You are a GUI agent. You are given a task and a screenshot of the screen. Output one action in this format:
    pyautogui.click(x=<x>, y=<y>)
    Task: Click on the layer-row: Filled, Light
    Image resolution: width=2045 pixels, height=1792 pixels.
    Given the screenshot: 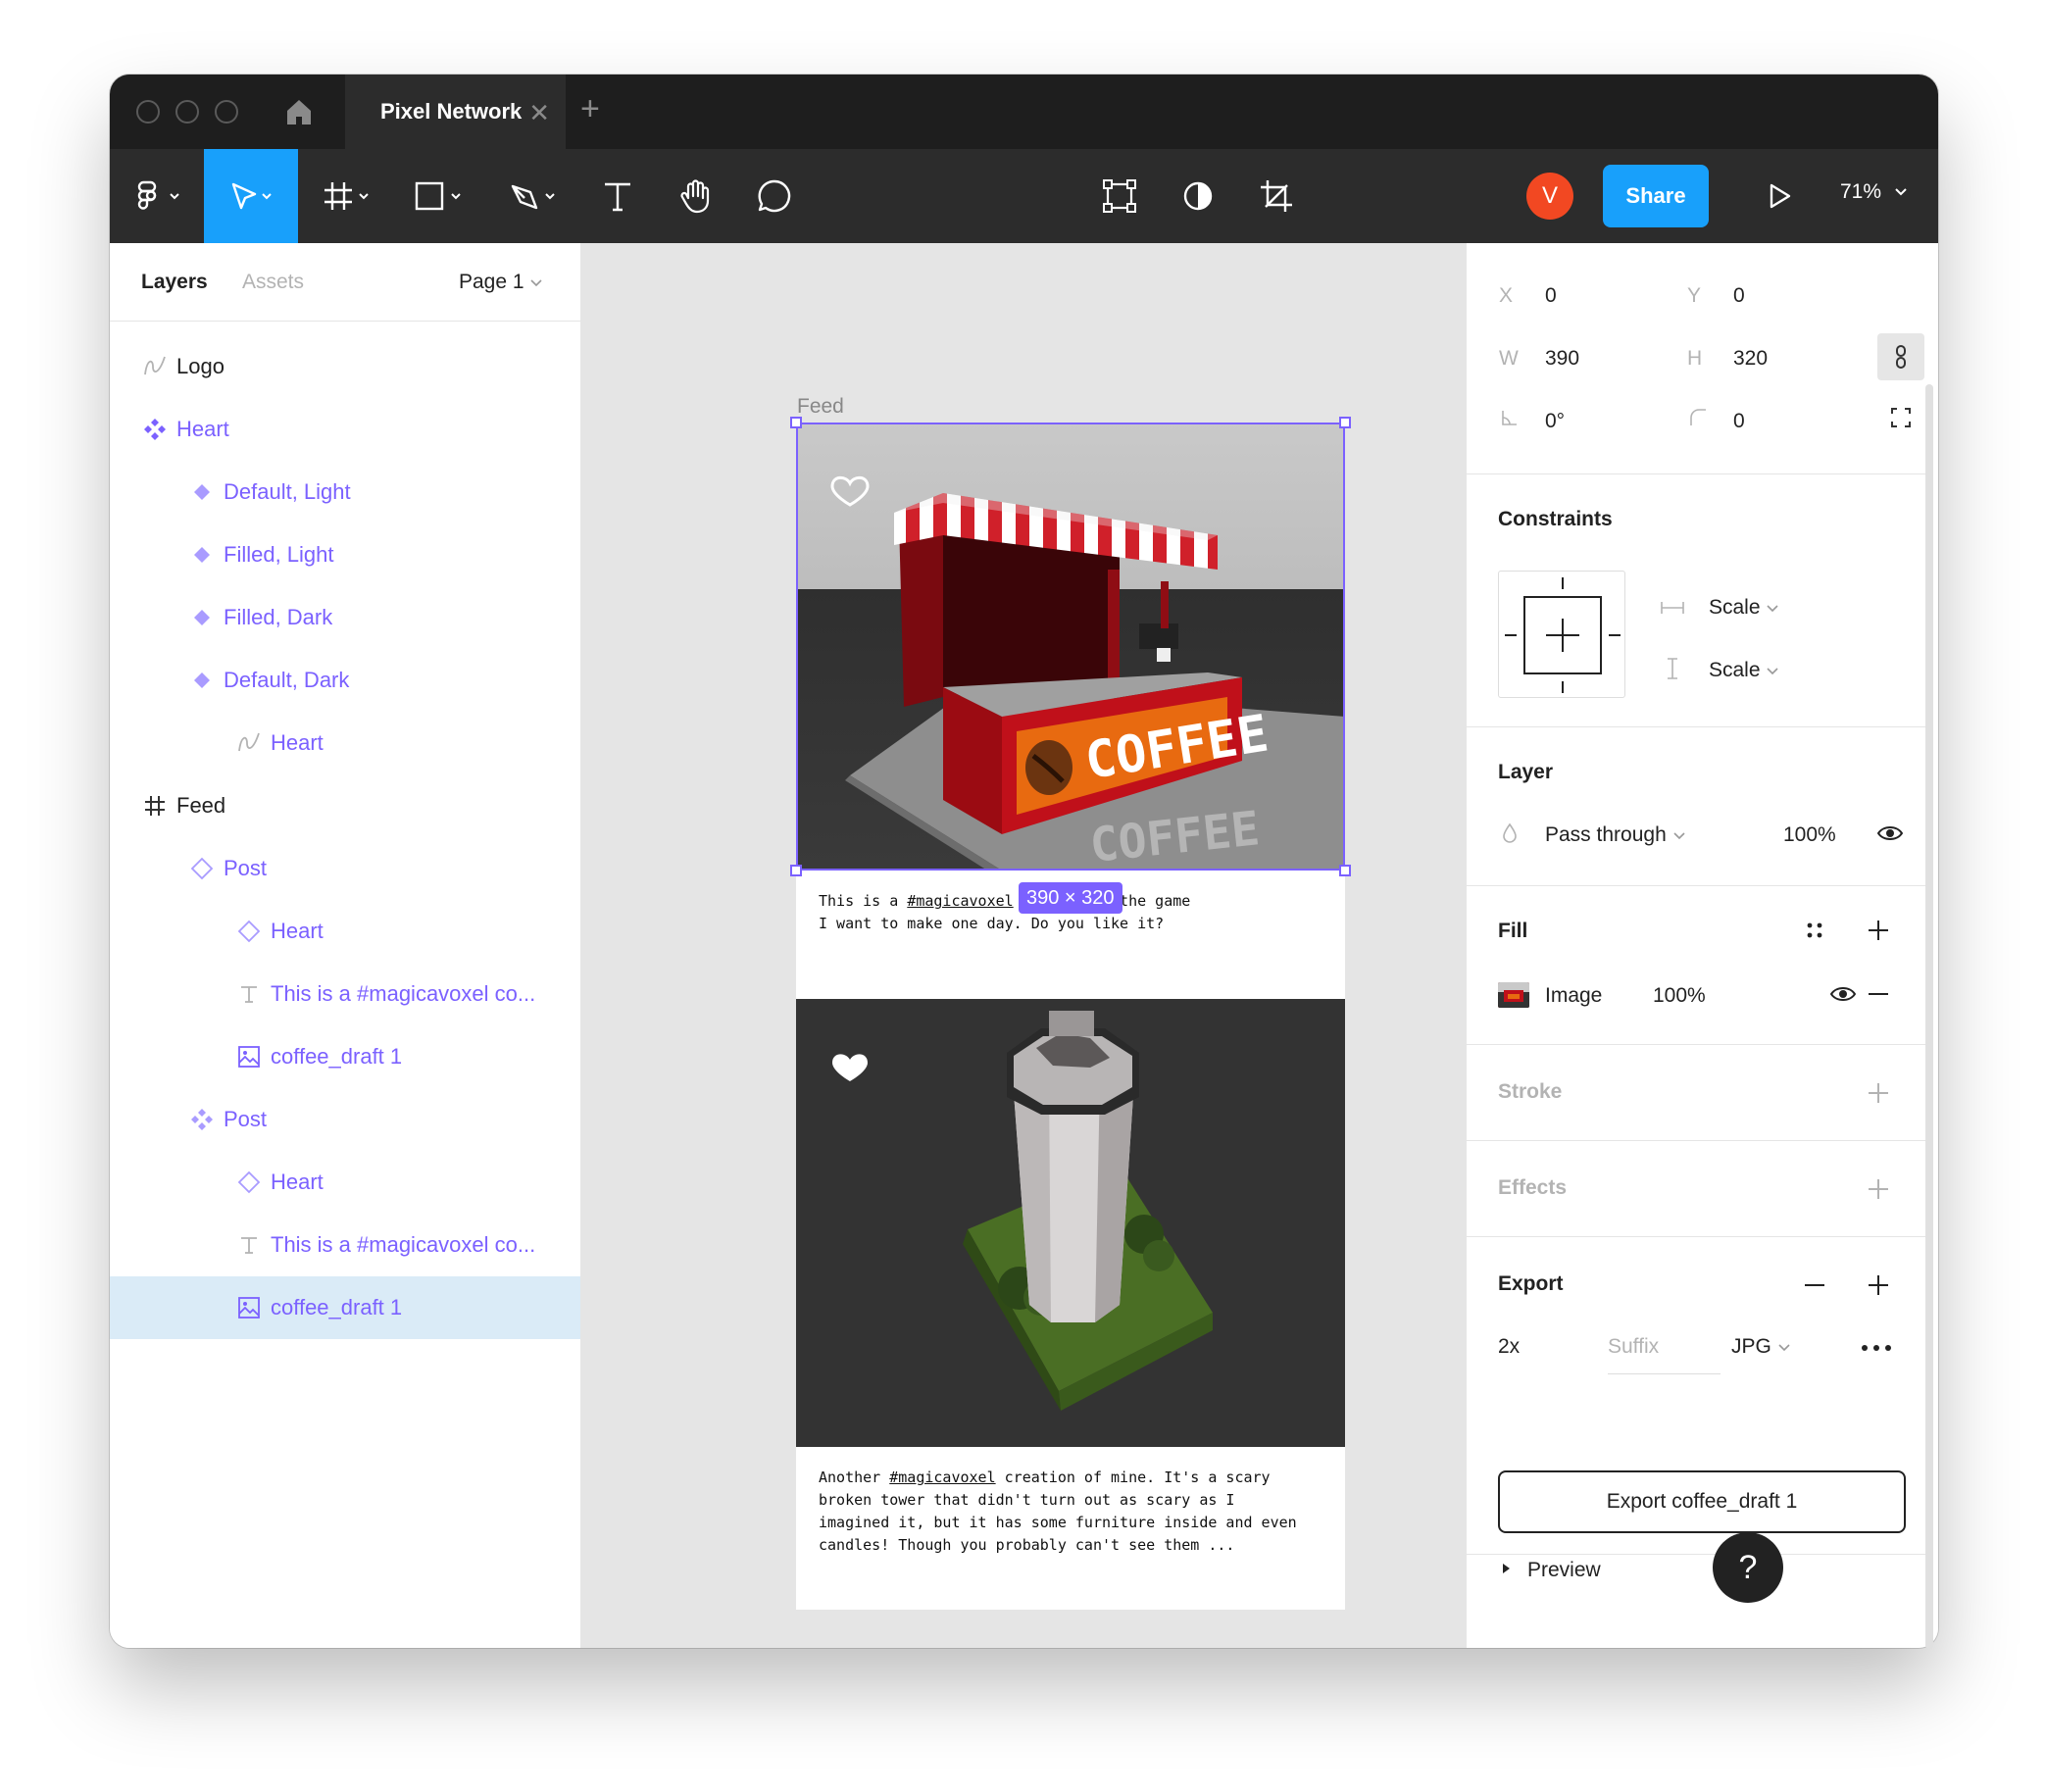 What is the action you would take?
    pyautogui.click(x=345, y=554)
    